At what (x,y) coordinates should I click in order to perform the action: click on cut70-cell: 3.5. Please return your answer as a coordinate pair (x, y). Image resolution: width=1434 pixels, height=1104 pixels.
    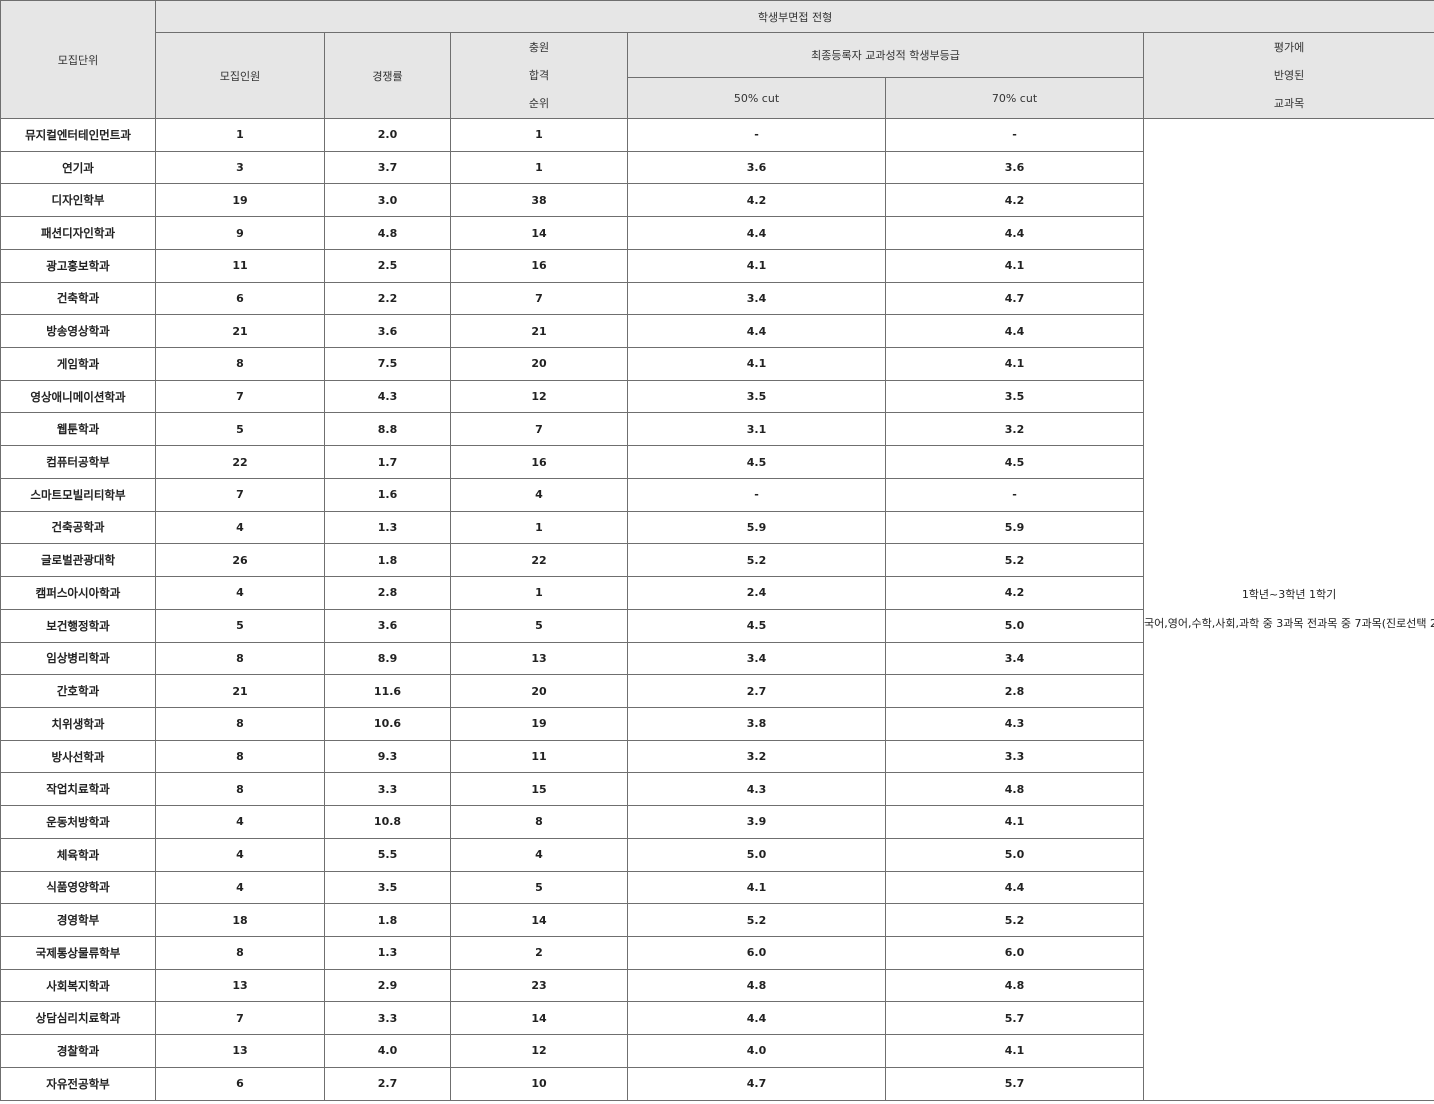
    Looking at the image, I should click on (1014, 396).